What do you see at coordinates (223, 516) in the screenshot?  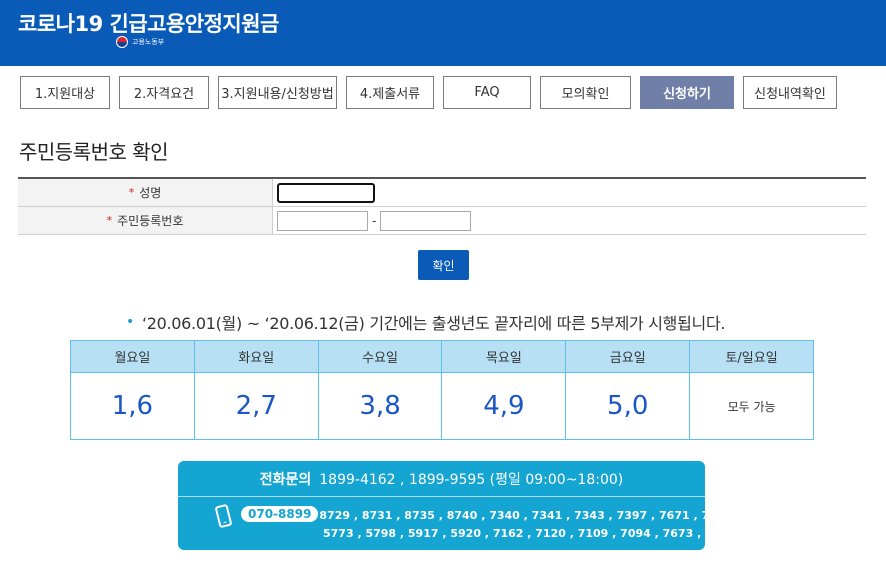 I see `mobile-phone-icon` at bounding box center [223, 516].